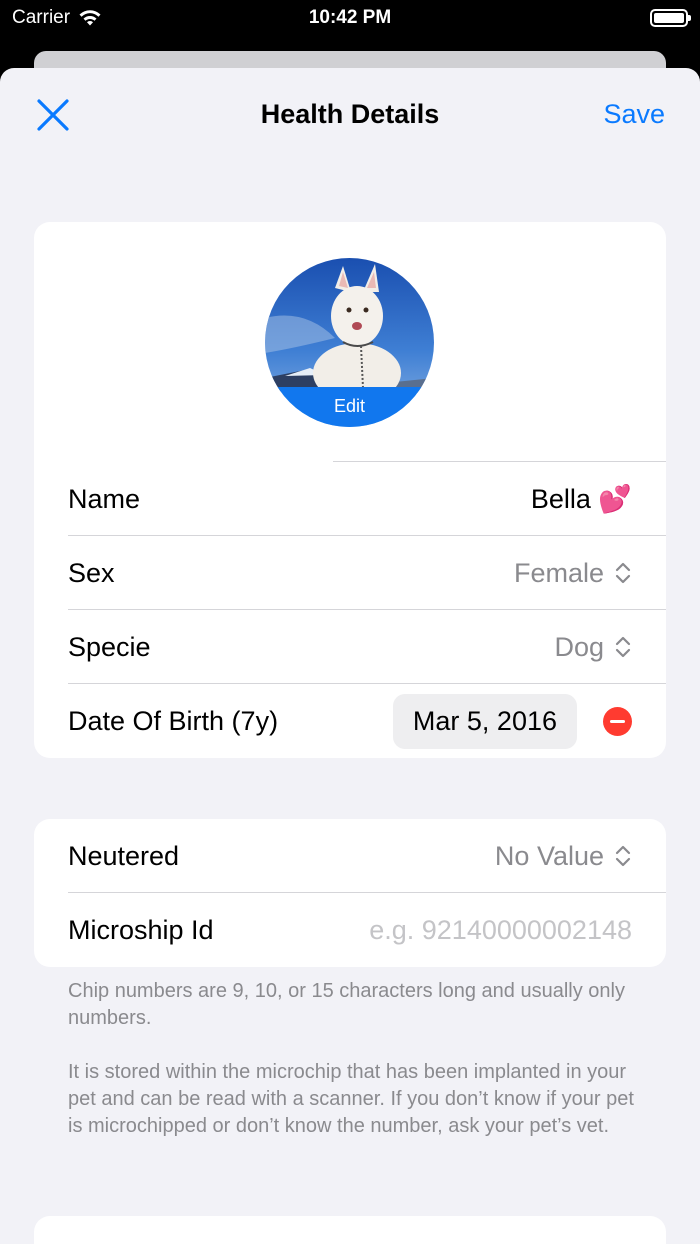 The height and width of the screenshot is (1244, 700). Describe the element at coordinates (91, 572) in the screenshot. I see `sex-label: Sex` at that location.